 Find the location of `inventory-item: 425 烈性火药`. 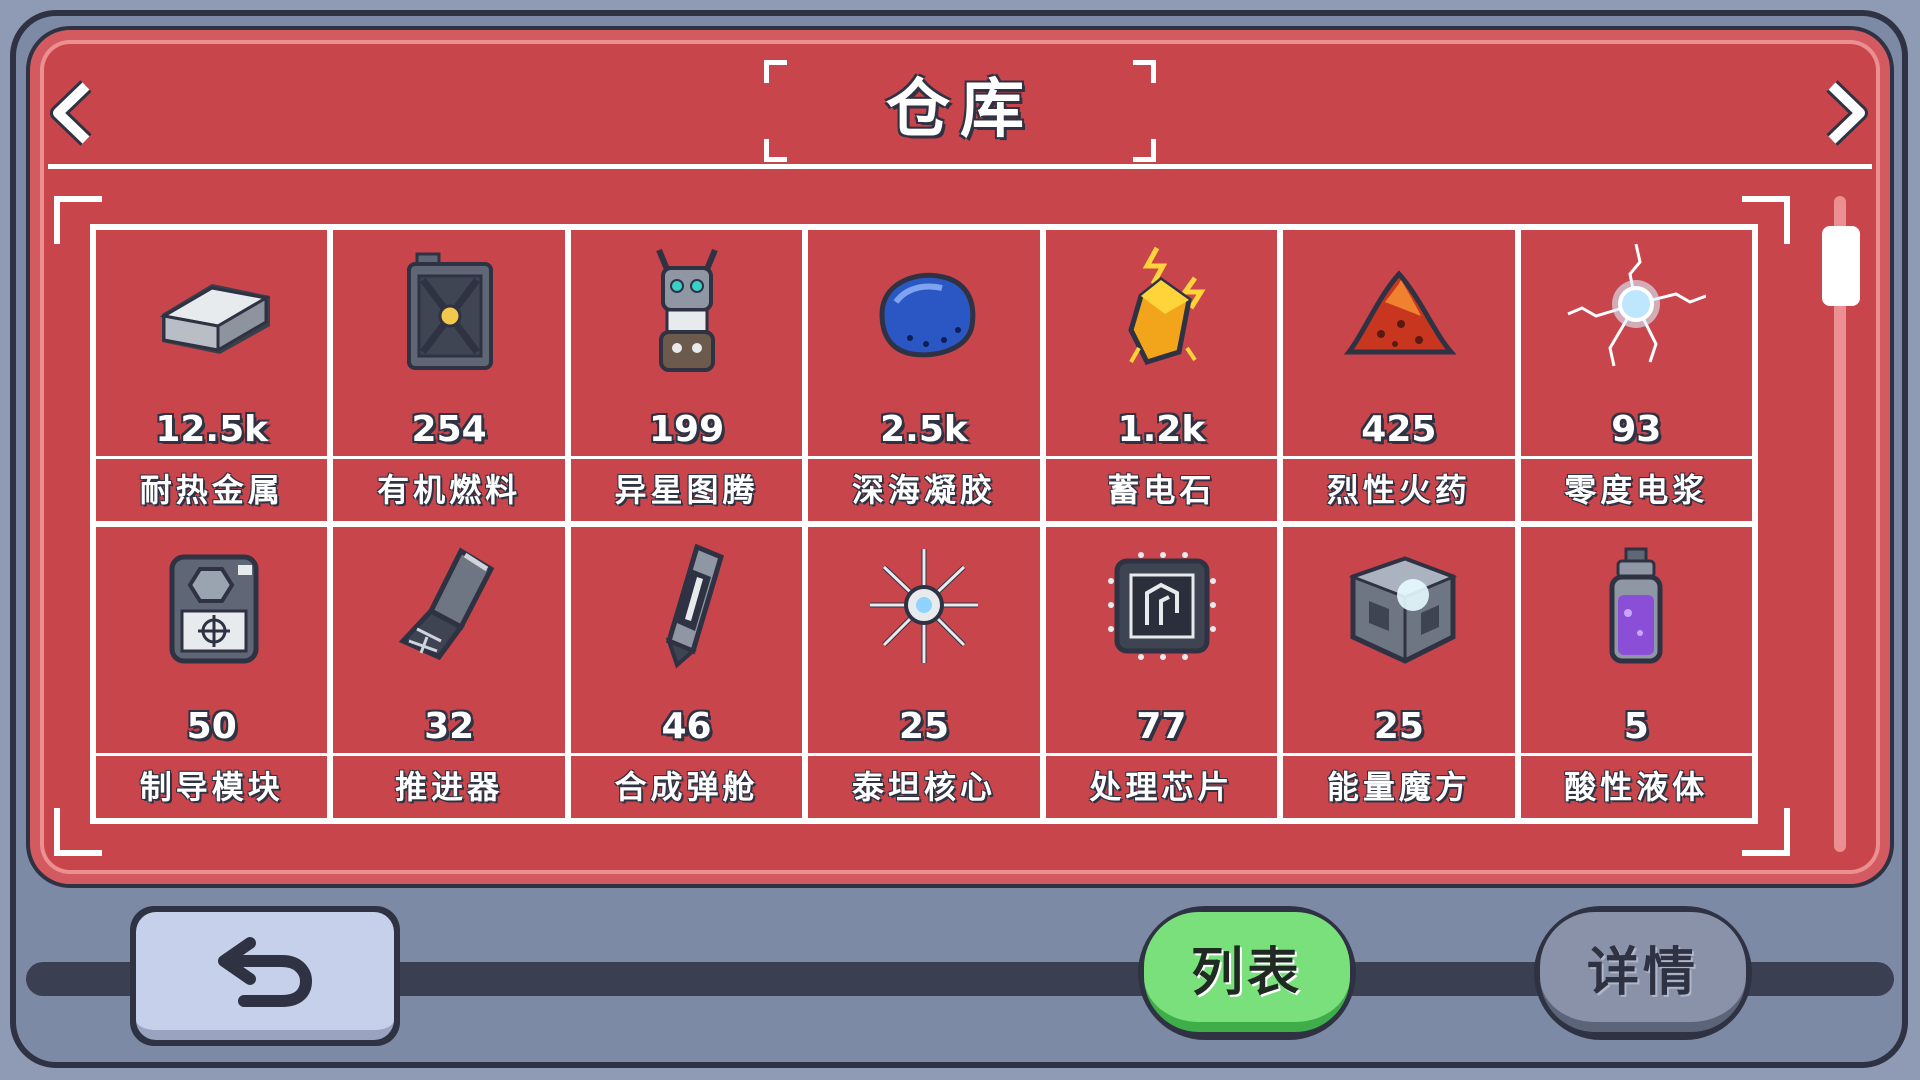

inventory-item: 425 烈性火药 is located at coordinates (1399, 375).